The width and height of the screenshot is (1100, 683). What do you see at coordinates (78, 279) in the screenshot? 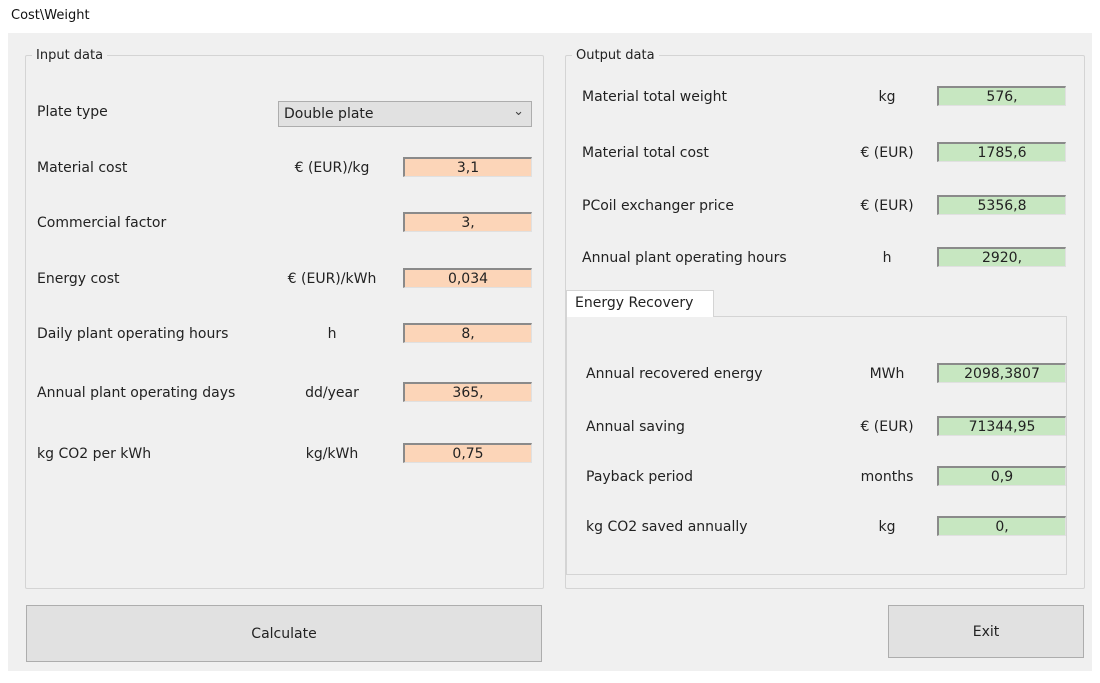
I see `energy-cost-label: Energy cost` at bounding box center [78, 279].